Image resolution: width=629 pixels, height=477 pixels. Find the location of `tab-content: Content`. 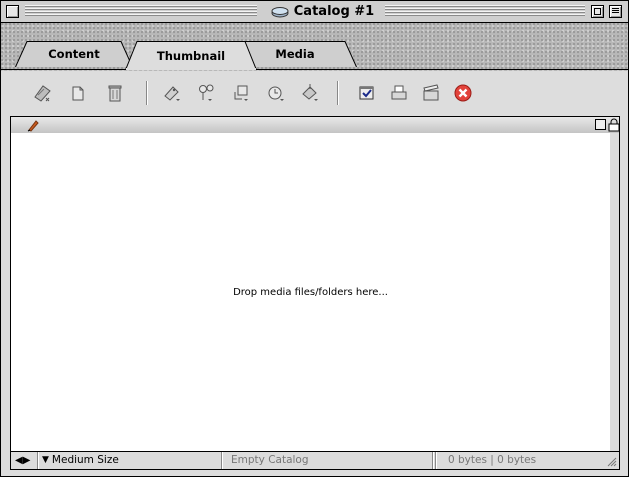

tab-content: Content is located at coordinates (74, 54).